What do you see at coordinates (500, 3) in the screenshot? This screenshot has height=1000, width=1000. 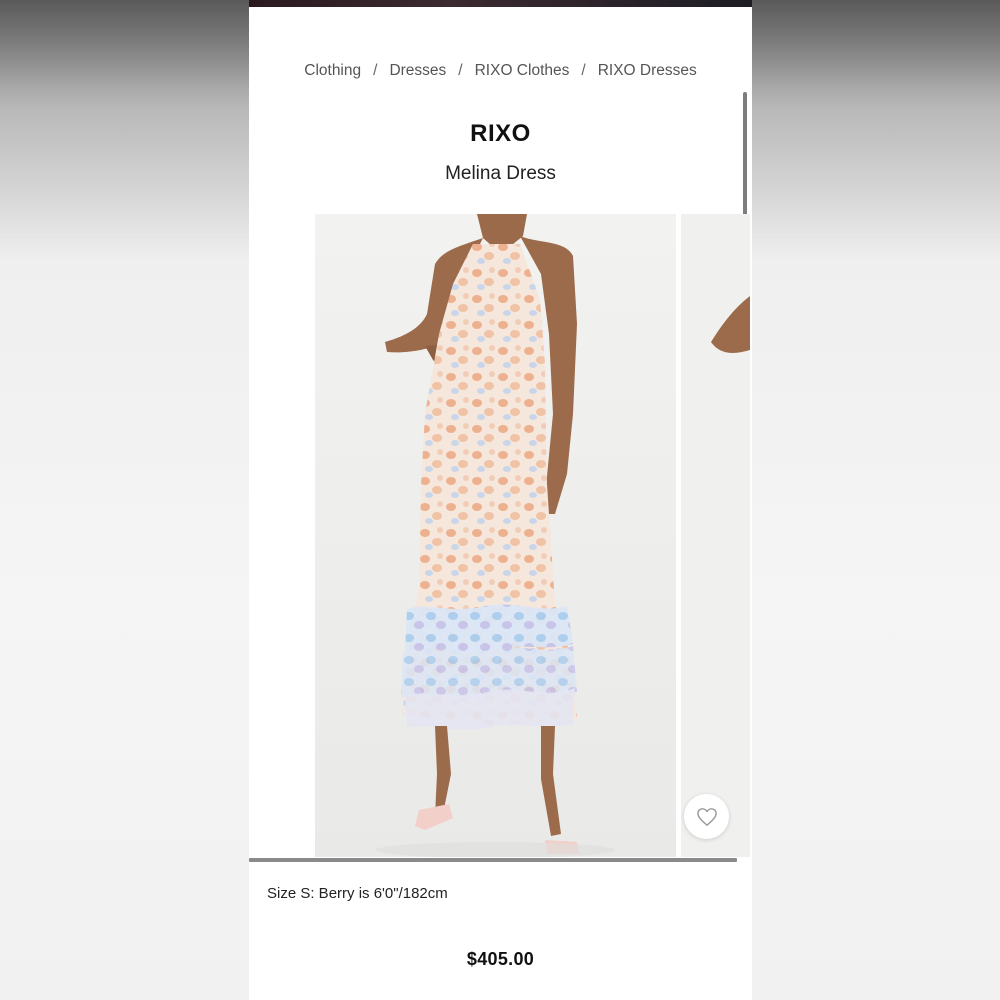 I see `status-bar` at bounding box center [500, 3].